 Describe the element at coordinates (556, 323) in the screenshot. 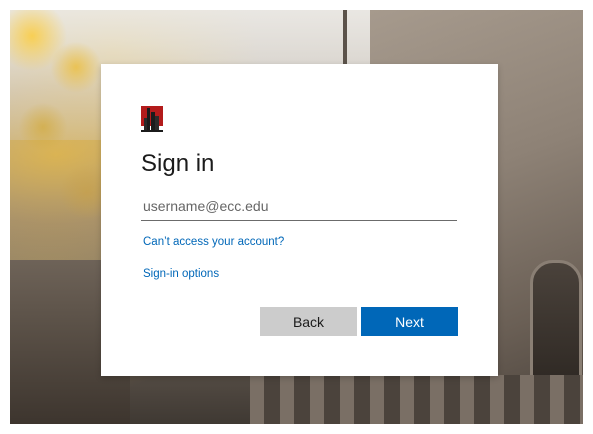

I see `background-arched-window` at that location.